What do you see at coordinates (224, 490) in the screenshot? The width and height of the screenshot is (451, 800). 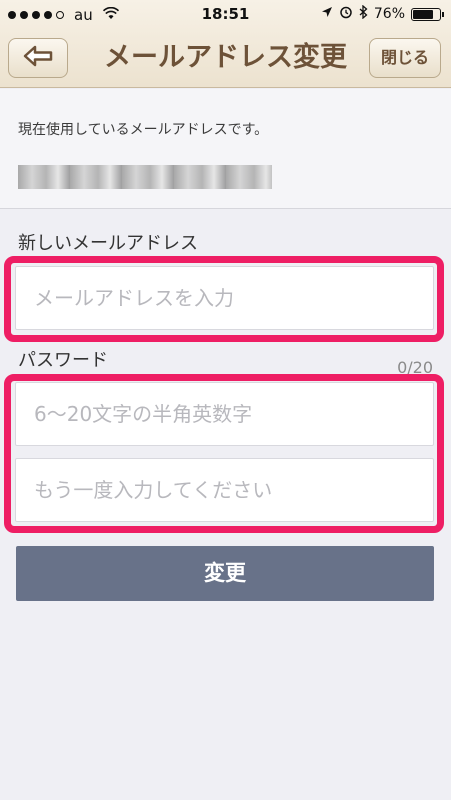 I see `password-confirm-input: もう一度入力してください` at bounding box center [224, 490].